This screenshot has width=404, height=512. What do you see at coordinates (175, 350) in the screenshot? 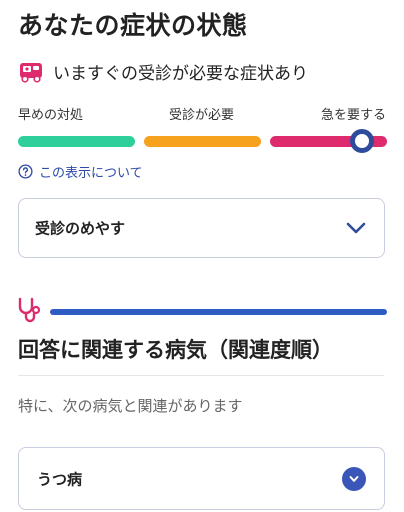
I see `related-diseases-title: 回答に関連する病気（関連度順）` at bounding box center [175, 350].